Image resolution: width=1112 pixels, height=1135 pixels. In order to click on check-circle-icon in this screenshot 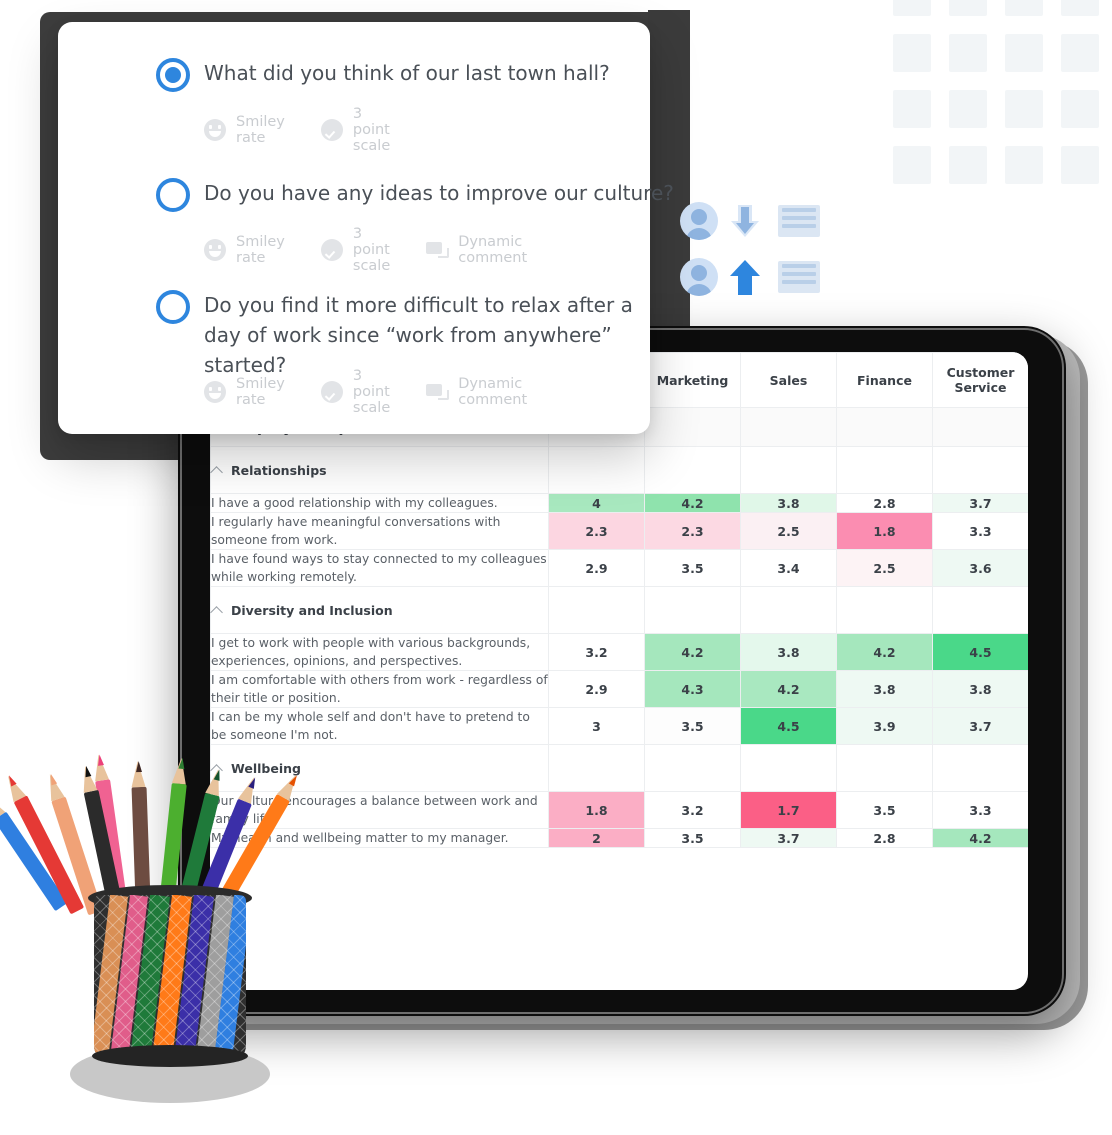, I will do `click(331, 392)`.